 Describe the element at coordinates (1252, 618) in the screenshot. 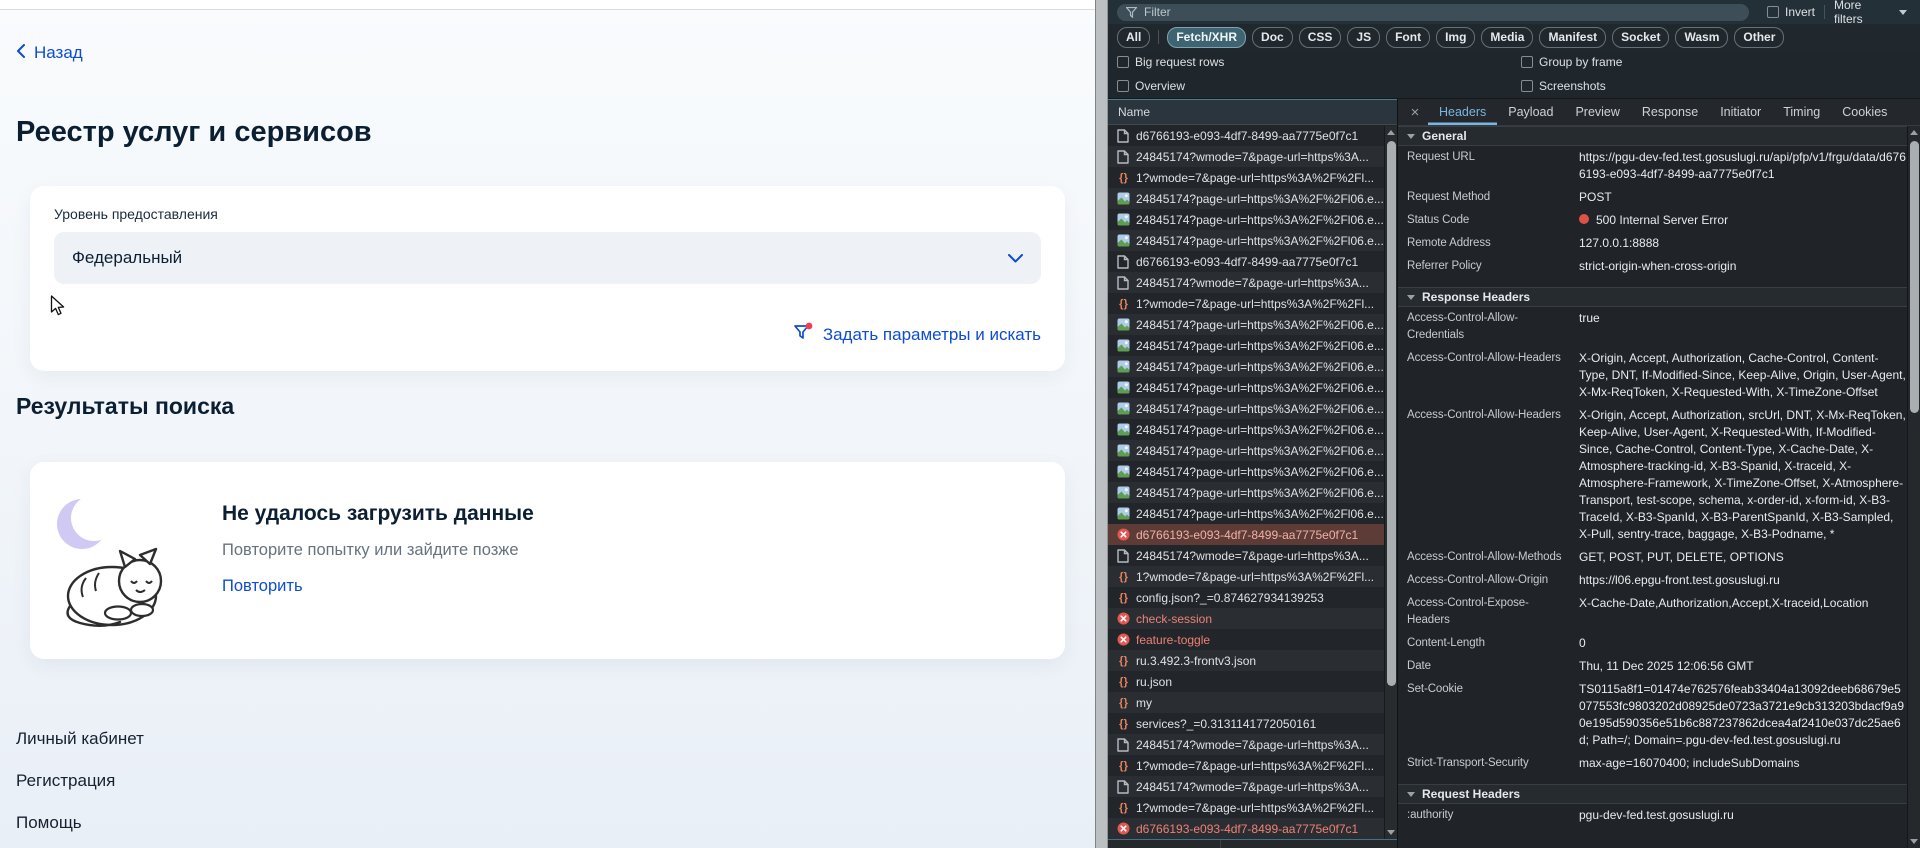

I see `network-request-row: check-session` at that location.